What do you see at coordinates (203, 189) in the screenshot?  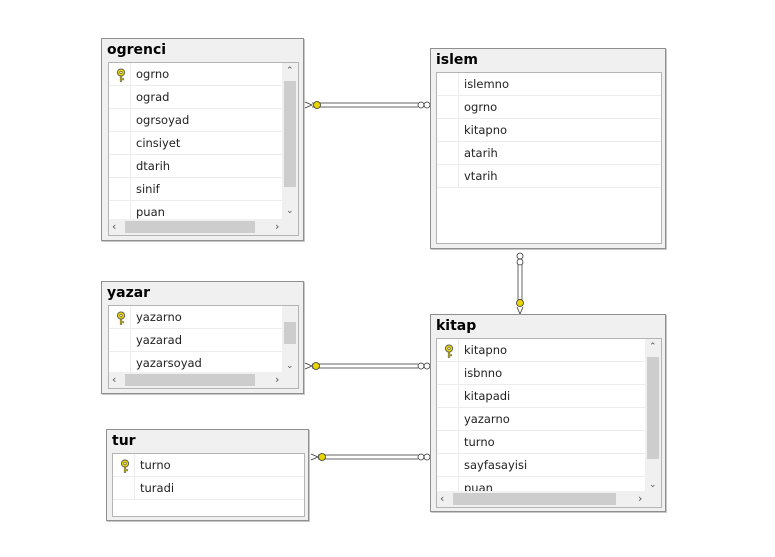 I see `column-row: sinif` at bounding box center [203, 189].